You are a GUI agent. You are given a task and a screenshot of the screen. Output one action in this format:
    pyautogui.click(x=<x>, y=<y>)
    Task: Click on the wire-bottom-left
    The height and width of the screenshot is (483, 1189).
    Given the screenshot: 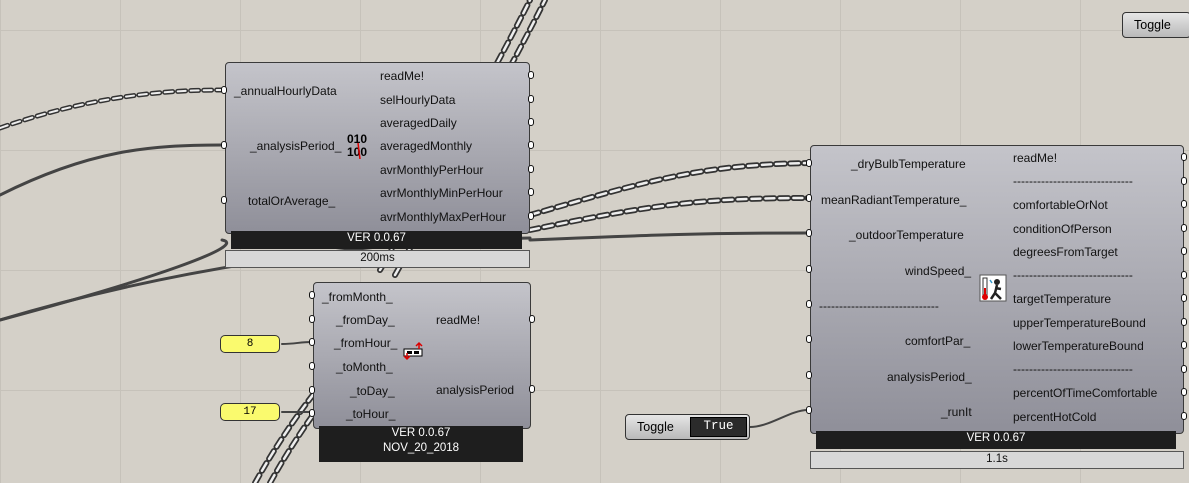 What is the action you would take?
    pyautogui.click(x=114, y=280)
    